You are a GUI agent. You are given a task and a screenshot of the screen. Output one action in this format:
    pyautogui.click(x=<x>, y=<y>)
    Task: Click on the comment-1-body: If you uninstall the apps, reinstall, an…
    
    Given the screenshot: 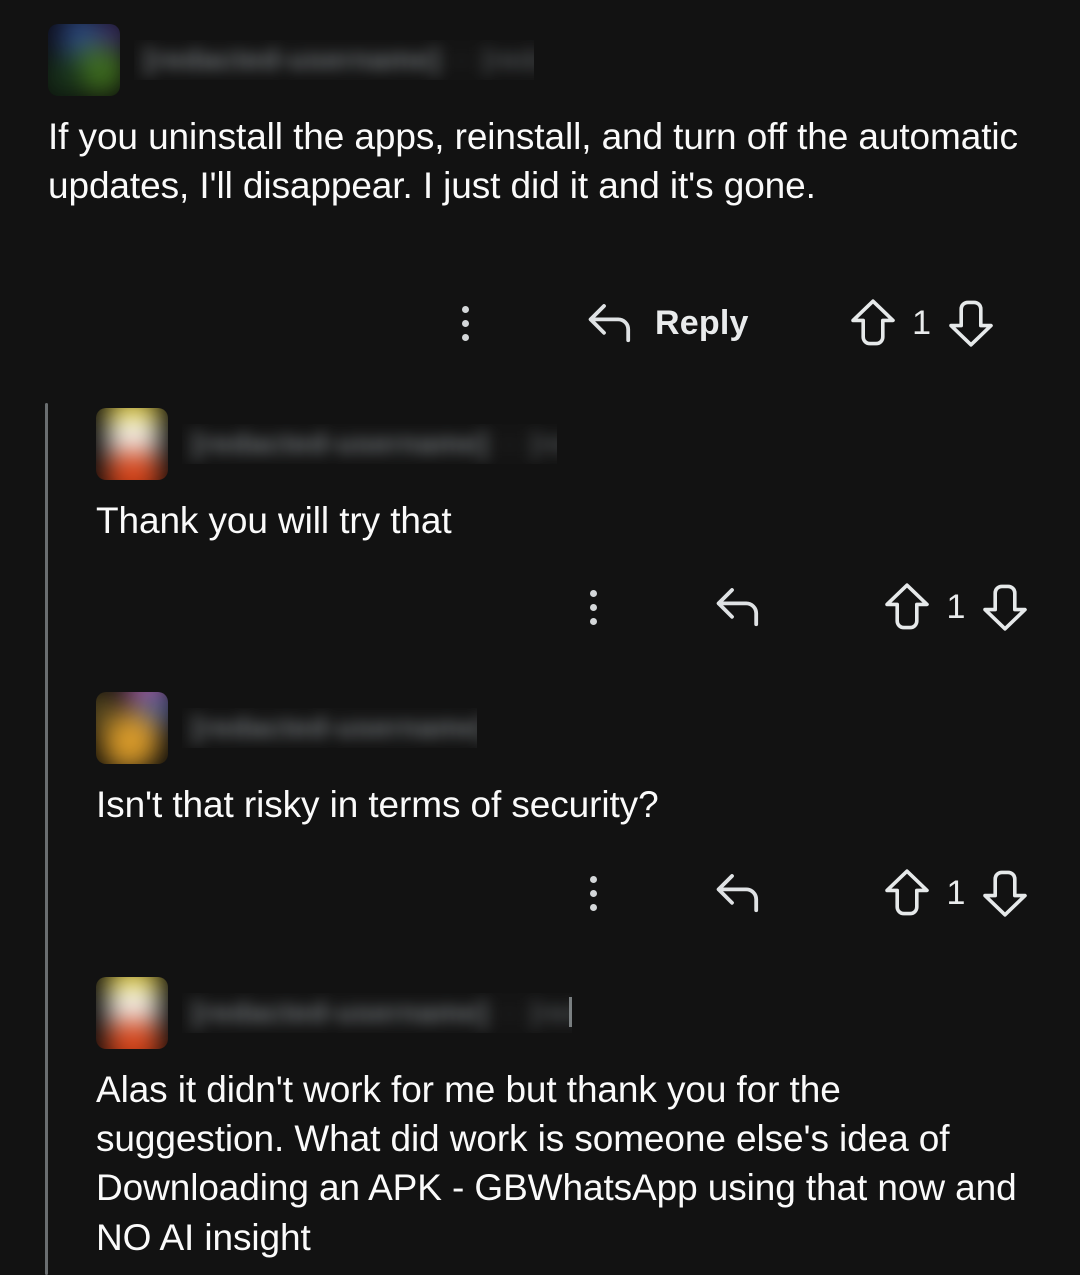 What is the action you would take?
    pyautogui.click(x=533, y=161)
    